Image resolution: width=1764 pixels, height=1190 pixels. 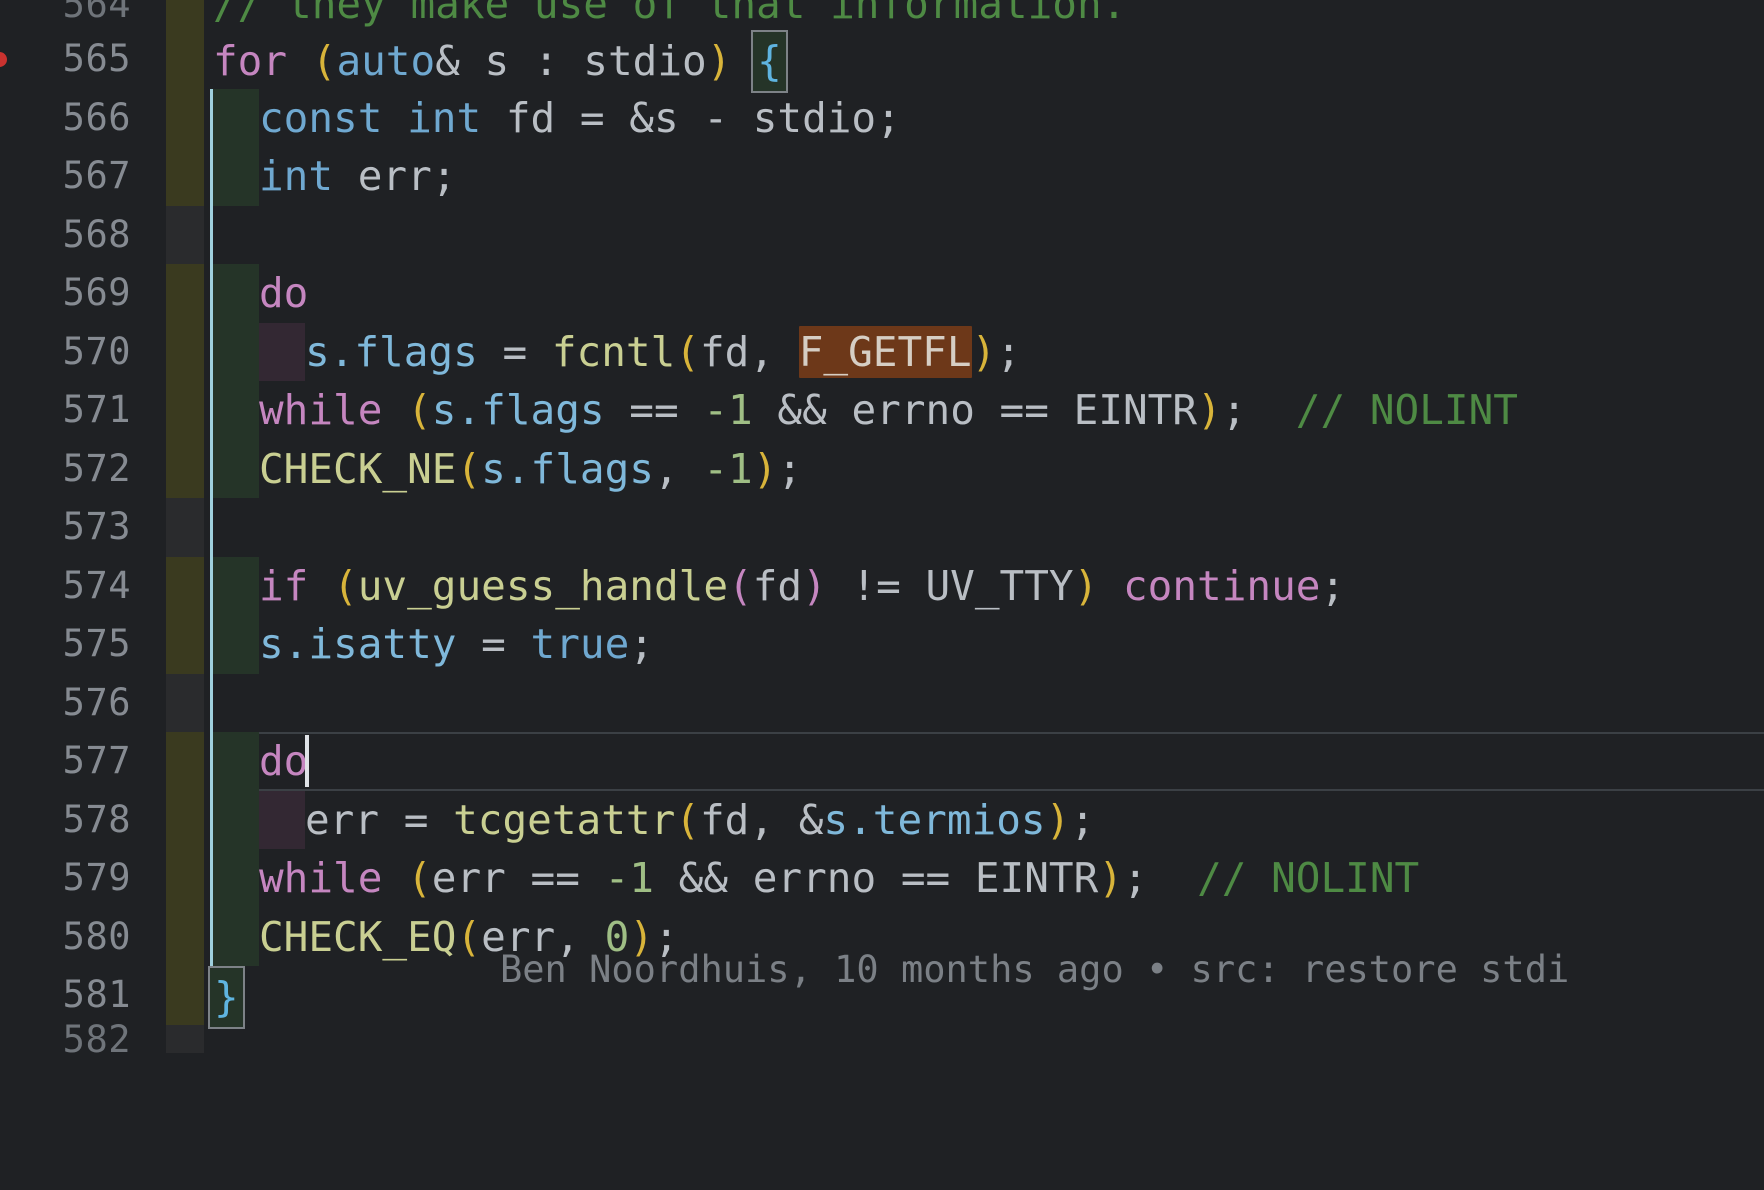 What do you see at coordinates (321, 117) in the screenshot?
I see `keyword-const: const` at bounding box center [321, 117].